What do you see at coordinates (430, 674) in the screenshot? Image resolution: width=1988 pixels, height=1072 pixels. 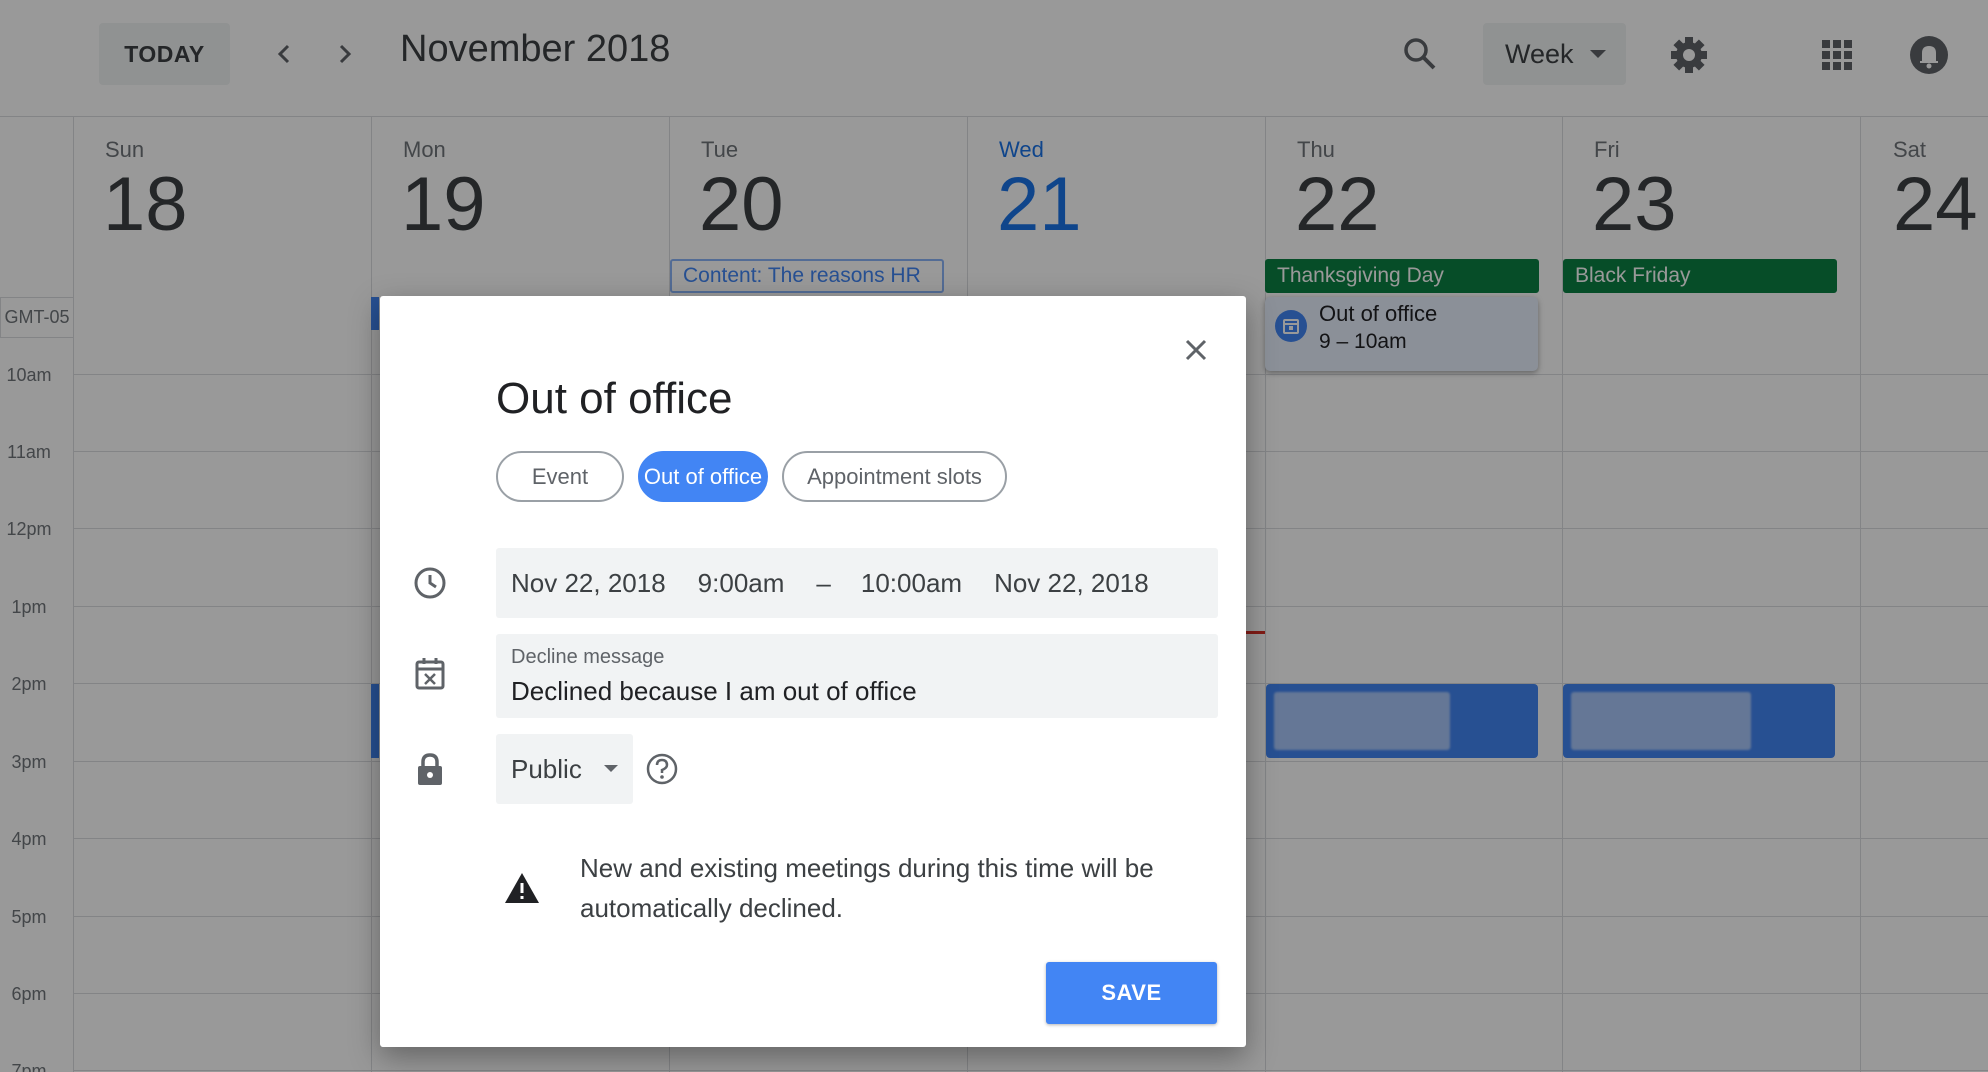 I see `calendar-decline-icon` at bounding box center [430, 674].